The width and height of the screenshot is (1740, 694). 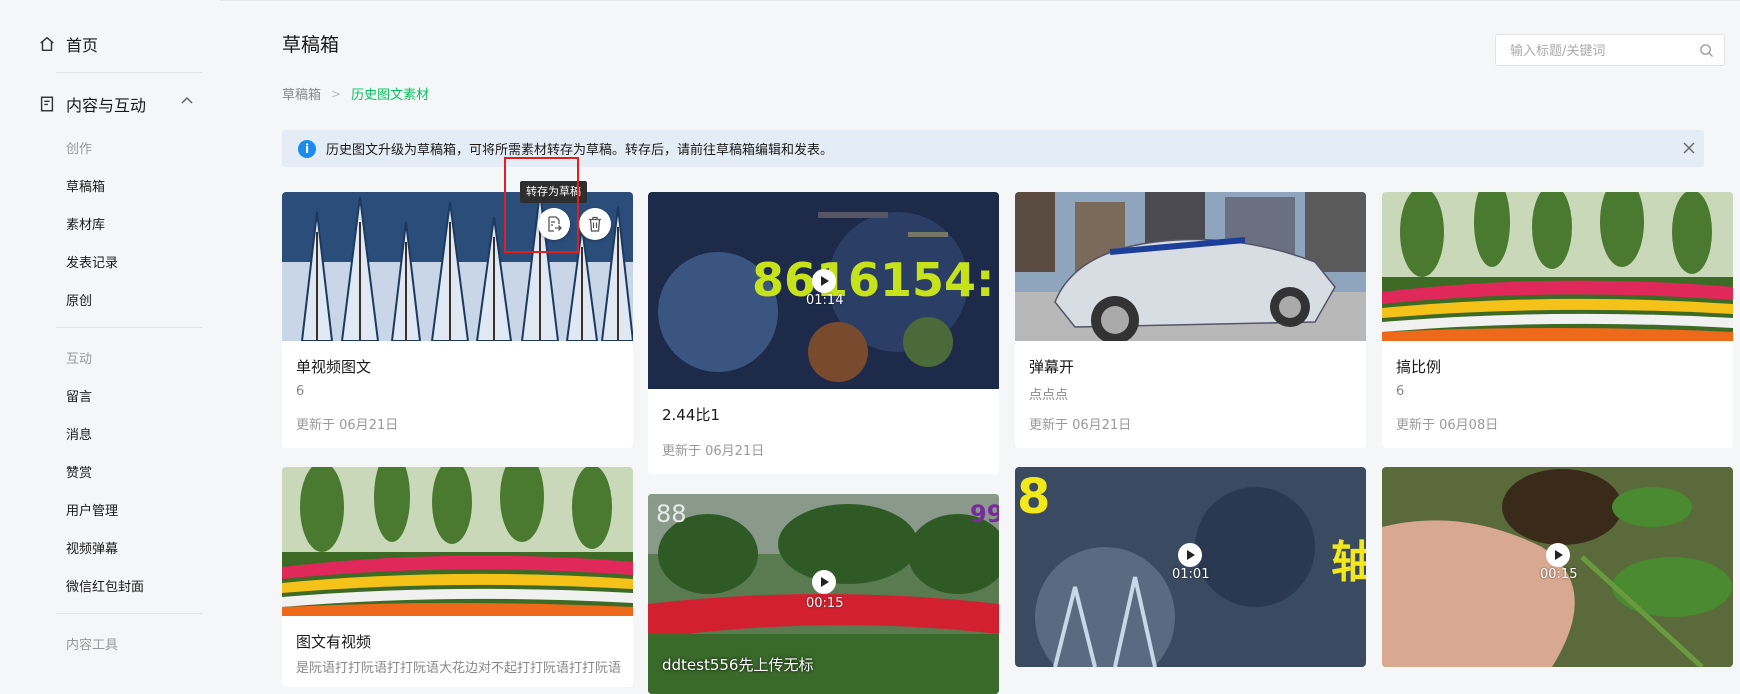 I want to click on video-overlay-left: 88, so click(x=671, y=514).